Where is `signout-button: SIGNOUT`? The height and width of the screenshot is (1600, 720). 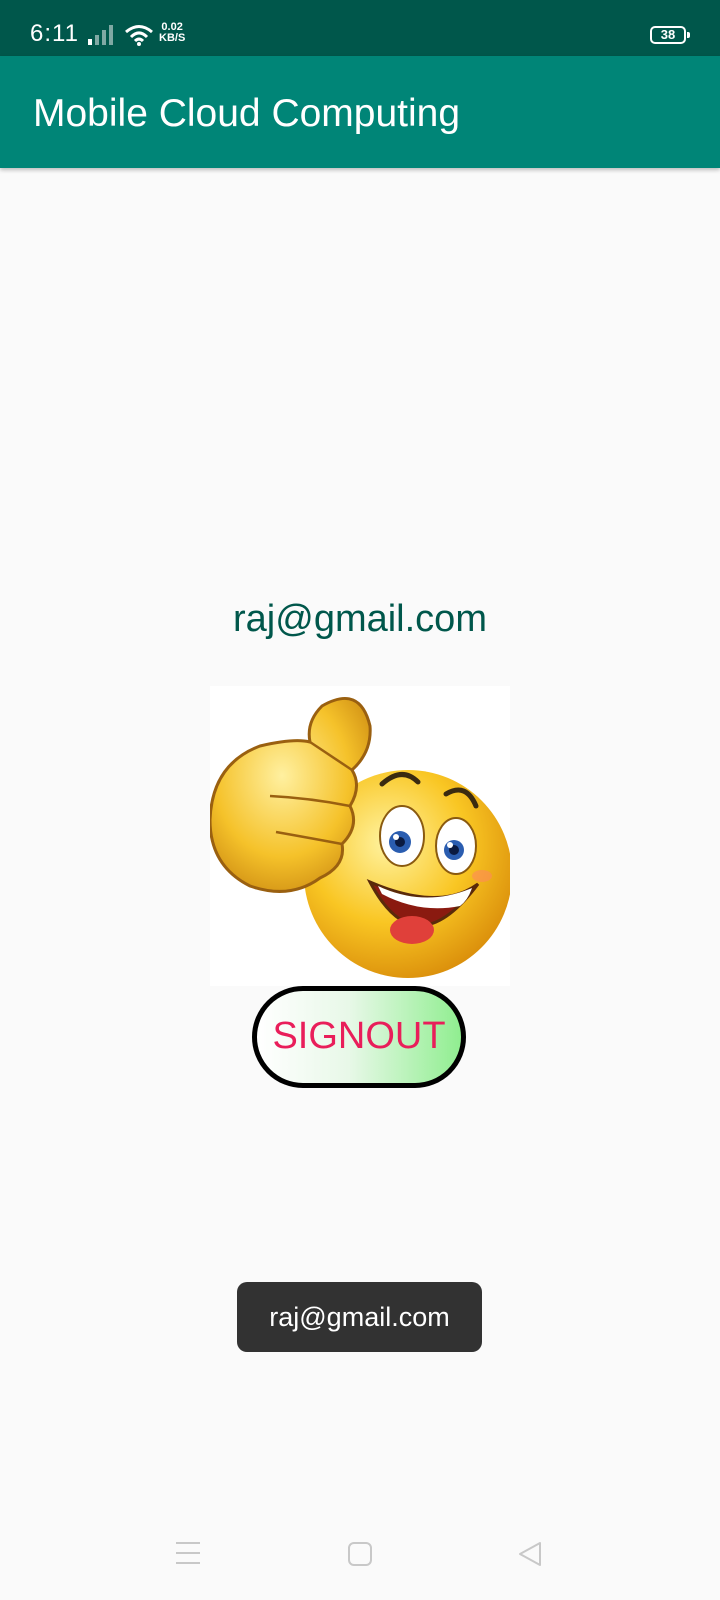 signout-button: SIGNOUT is located at coordinates (359, 1037).